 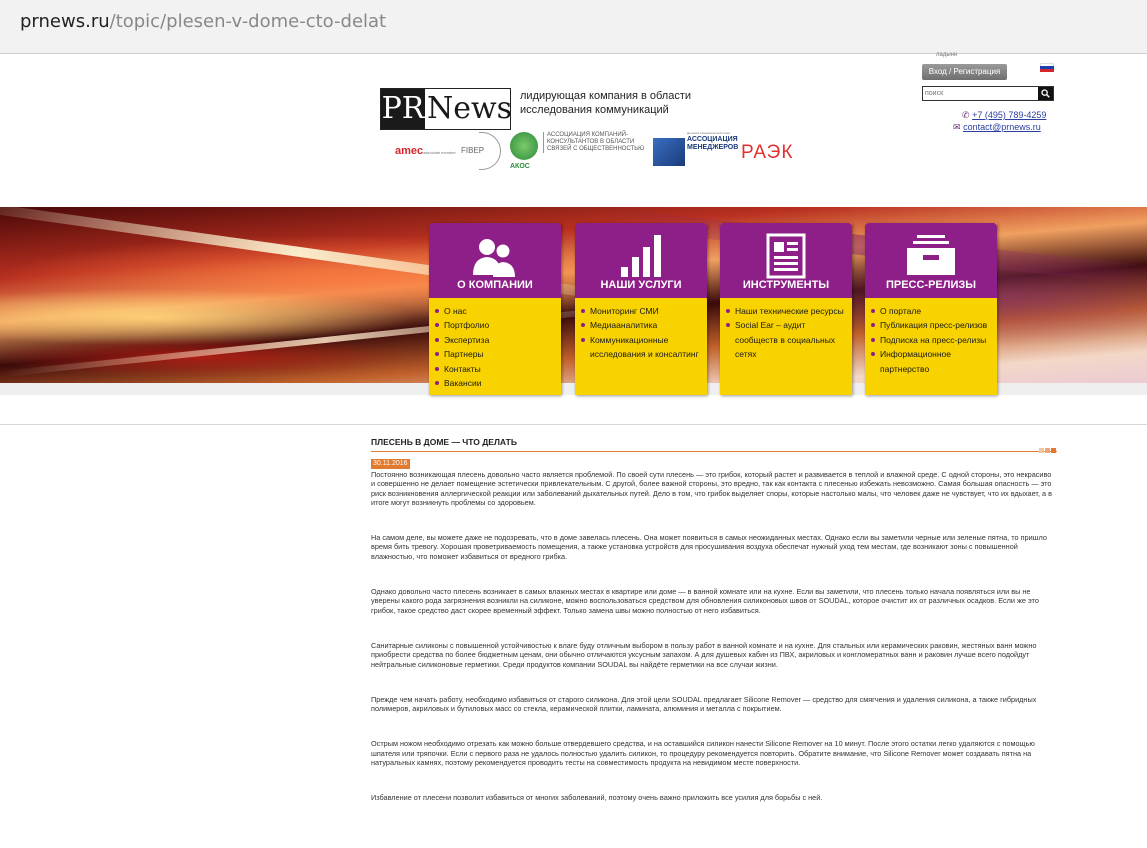 What do you see at coordinates (787, 354) in the screenshot?
I see `menu-item-continued: сетях` at bounding box center [787, 354].